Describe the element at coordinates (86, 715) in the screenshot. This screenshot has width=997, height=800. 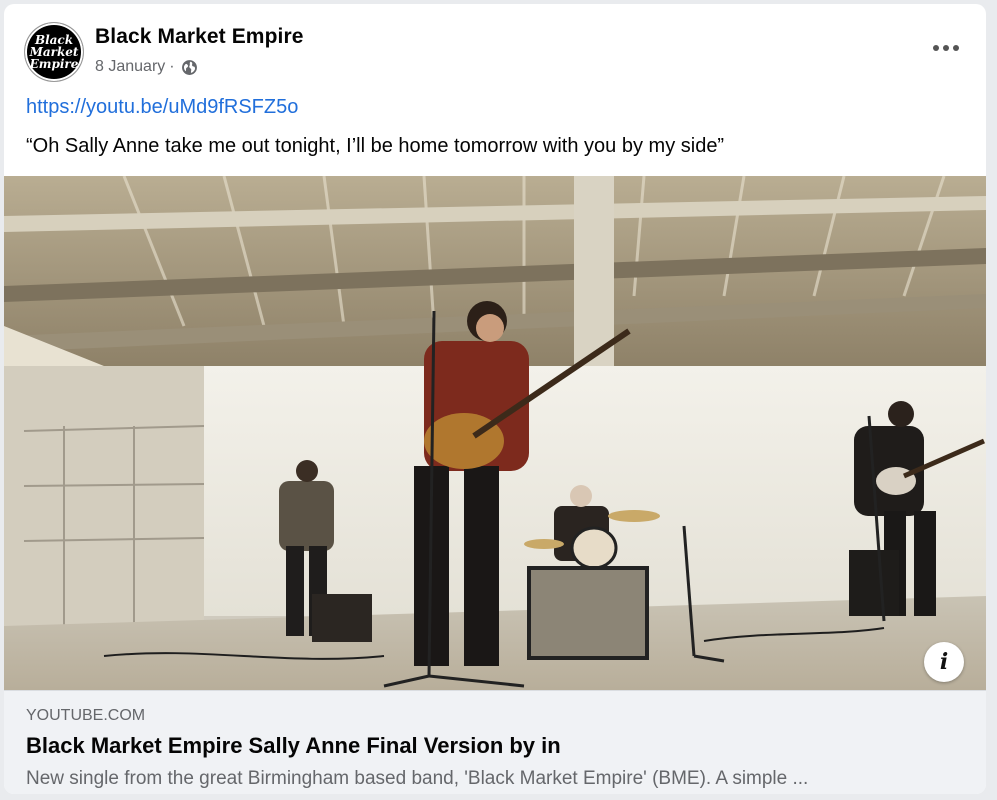
I see `preview-domain: YOUTUBE.COM` at that location.